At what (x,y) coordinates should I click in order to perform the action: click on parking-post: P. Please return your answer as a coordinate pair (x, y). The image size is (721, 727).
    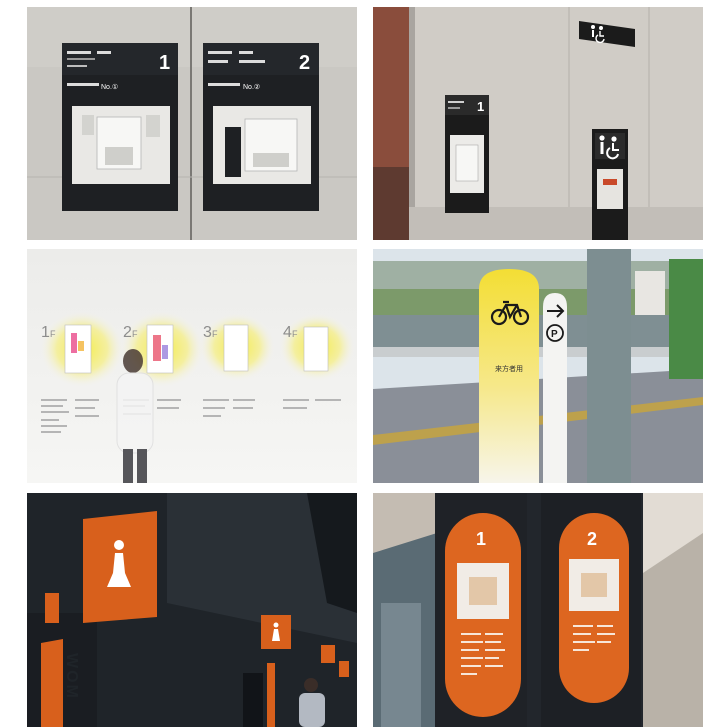
    Looking at the image, I should click on (555, 388).